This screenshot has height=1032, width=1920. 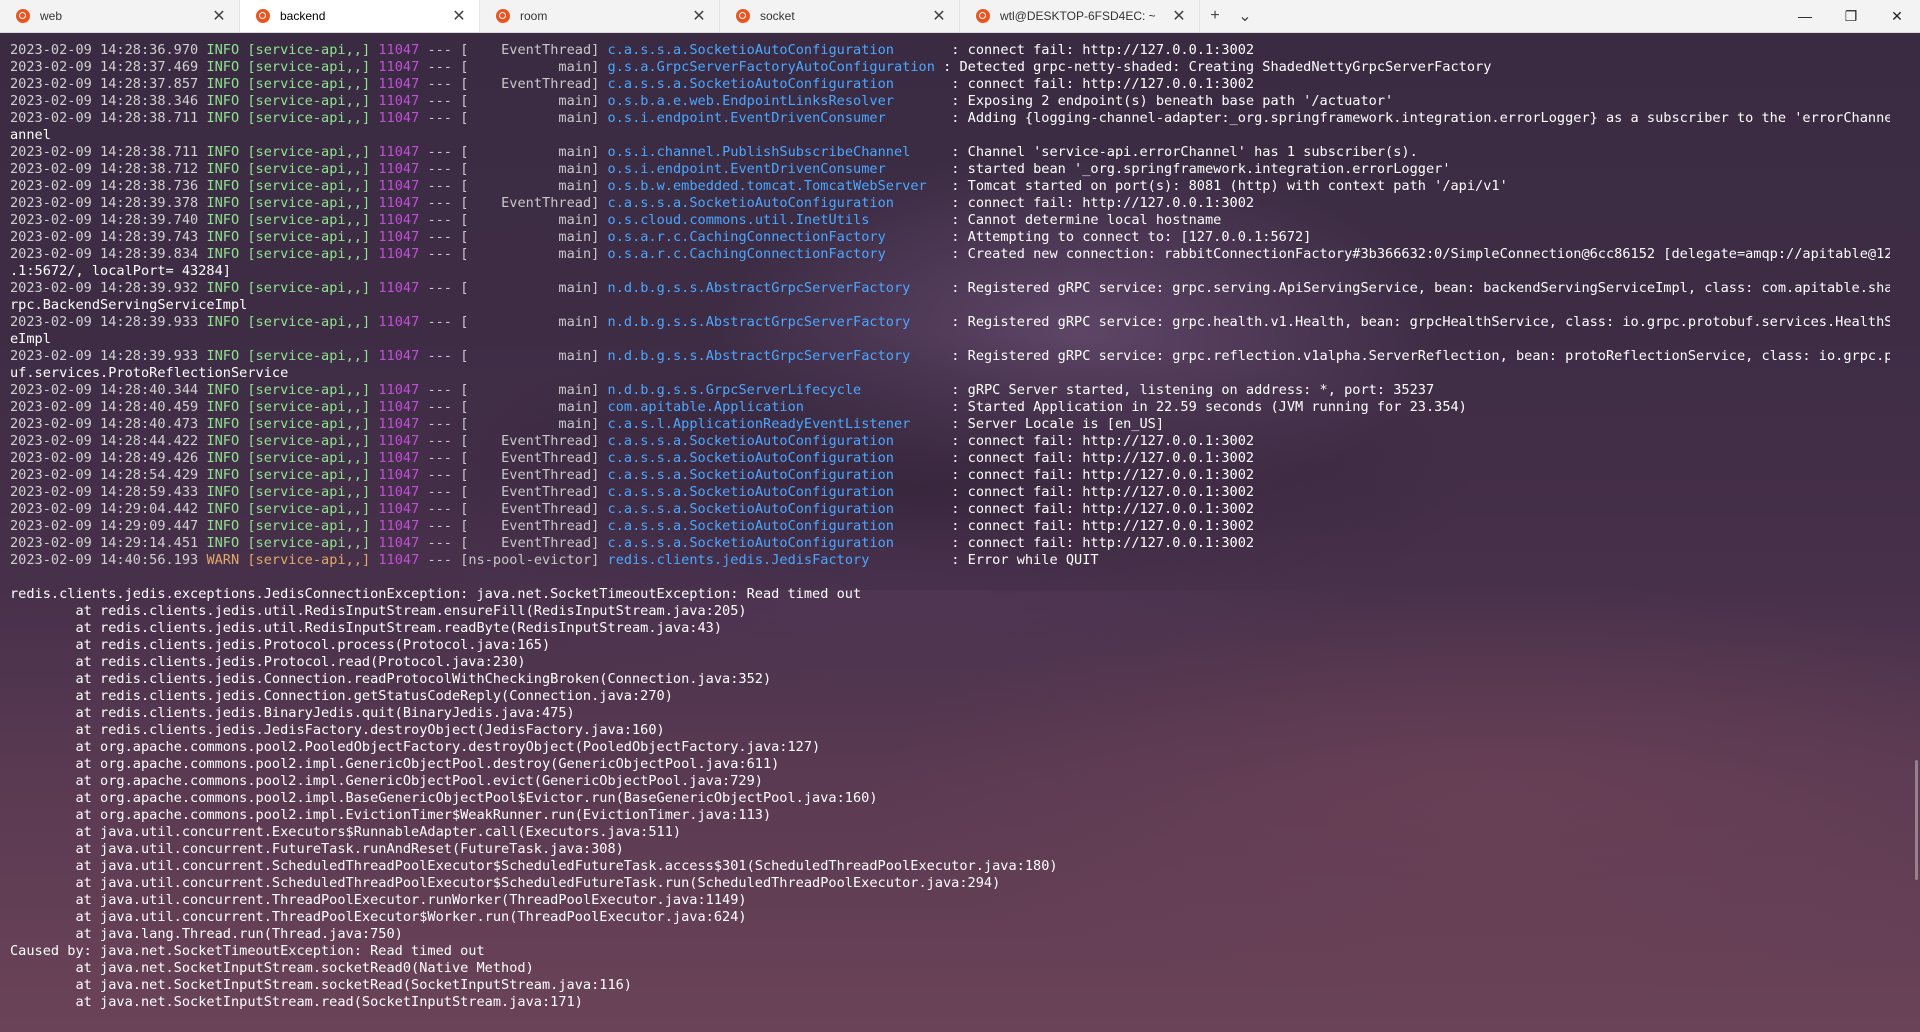 What do you see at coordinates (775, 254) in the screenshot?
I see `log-logger: o.s.a.r.c.CachingConnectionFactory` at bounding box center [775, 254].